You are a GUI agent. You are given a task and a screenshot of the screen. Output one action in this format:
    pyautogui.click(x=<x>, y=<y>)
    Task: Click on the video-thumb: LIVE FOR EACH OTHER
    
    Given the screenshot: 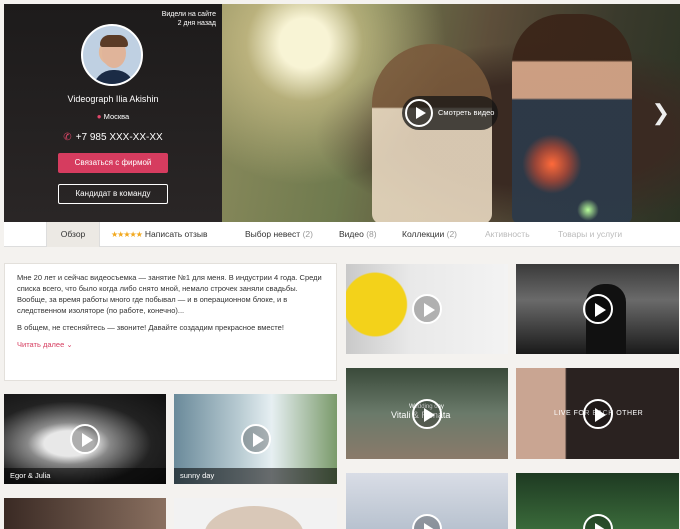 What is the action you would take?
    pyautogui.click(x=597, y=413)
    